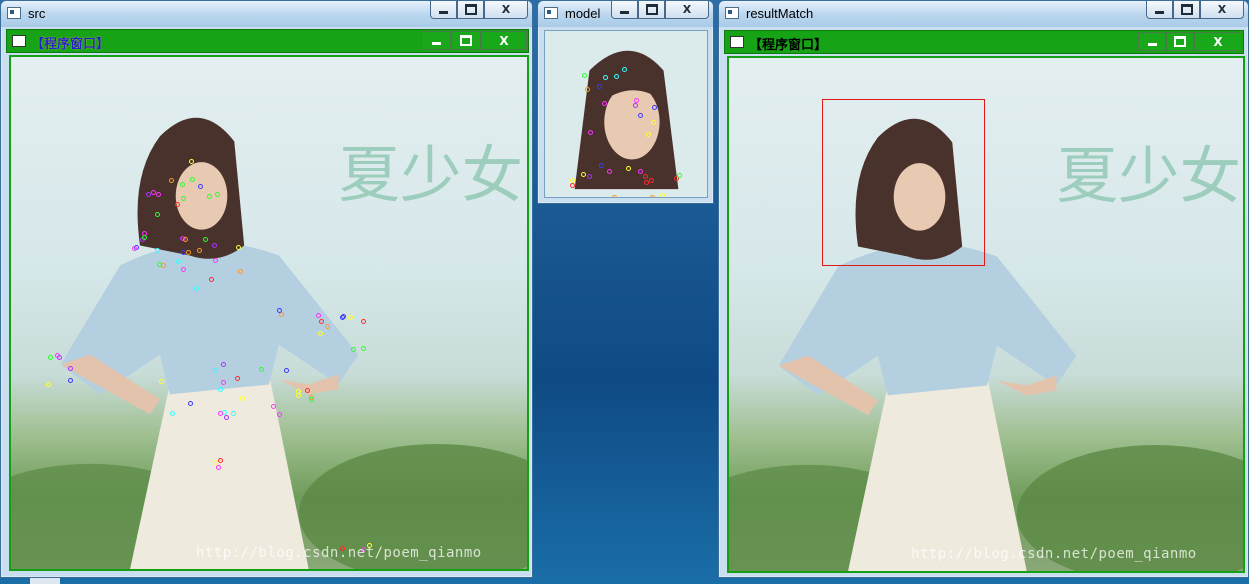  What do you see at coordinates (1148, 176) in the screenshot?
I see `resultmatch-calligraphy: 夏少女` at bounding box center [1148, 176].